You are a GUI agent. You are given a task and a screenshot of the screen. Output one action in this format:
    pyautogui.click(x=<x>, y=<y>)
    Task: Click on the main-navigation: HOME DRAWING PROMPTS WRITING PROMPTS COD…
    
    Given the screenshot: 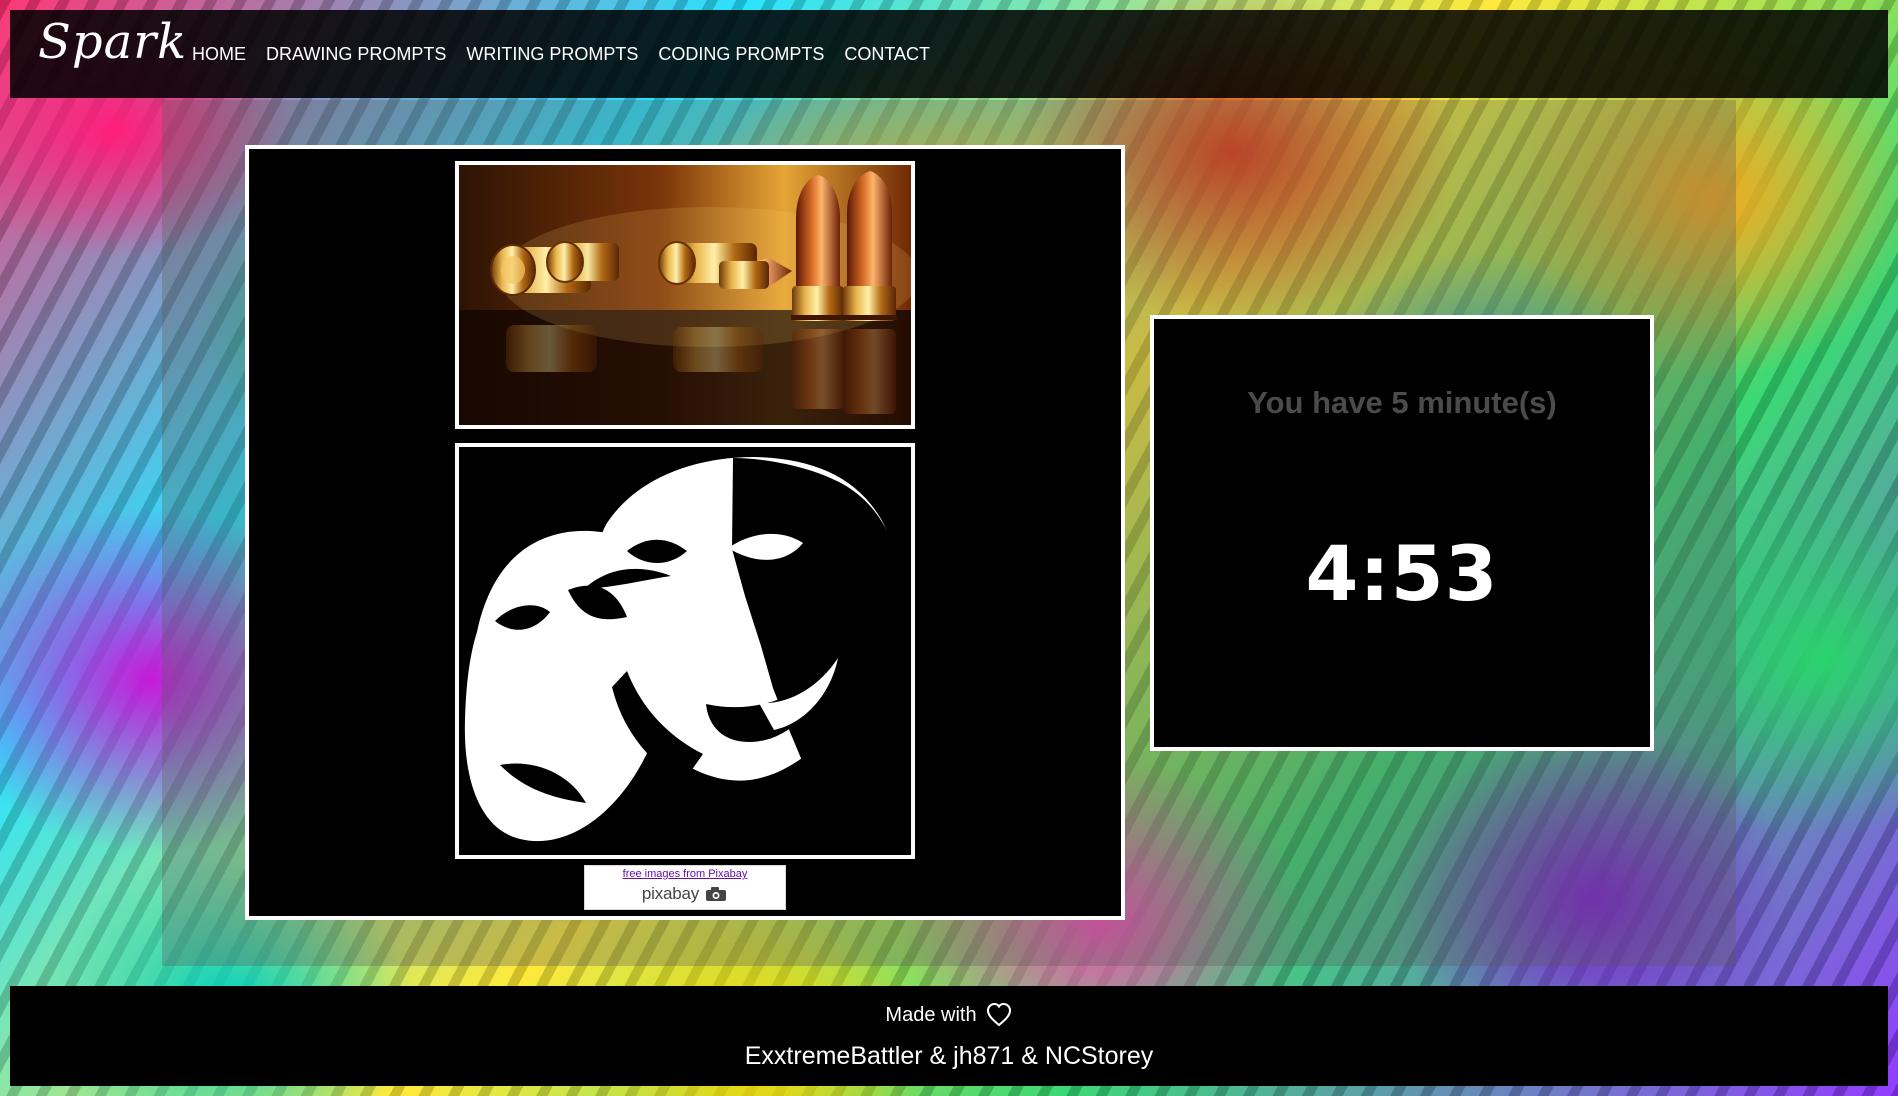 What is the action you would take?
    pyautogui.click(x=561, y=54)
    